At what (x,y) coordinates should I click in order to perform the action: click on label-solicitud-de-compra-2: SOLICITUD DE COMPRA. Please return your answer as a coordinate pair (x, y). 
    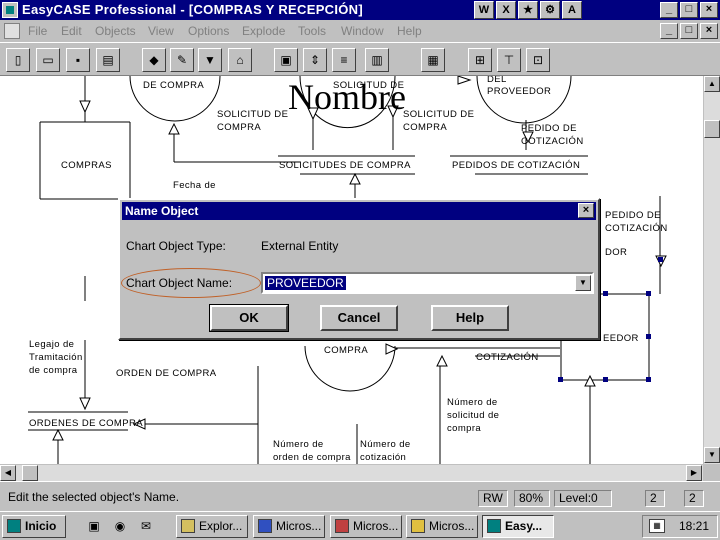
    Looking at the image, I should click on (438, 121).